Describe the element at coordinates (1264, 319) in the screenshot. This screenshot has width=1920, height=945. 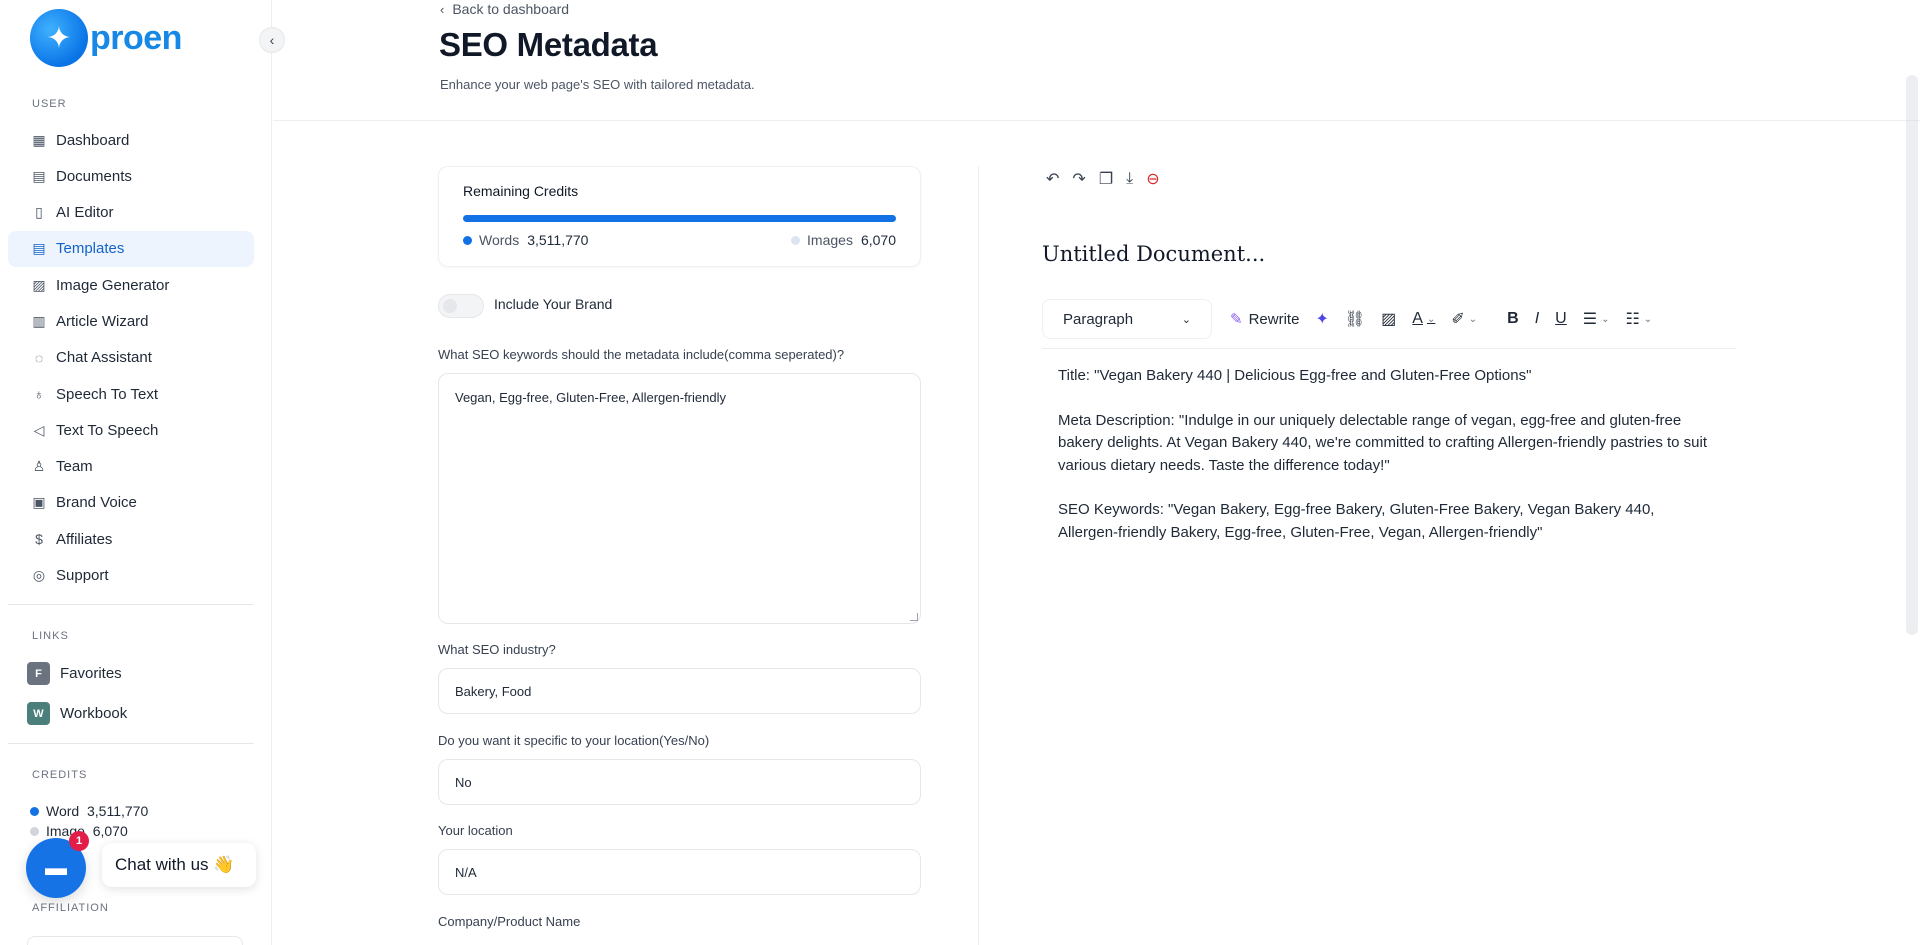
I see `rewrite-button: ✎ Rewrite` at that location.